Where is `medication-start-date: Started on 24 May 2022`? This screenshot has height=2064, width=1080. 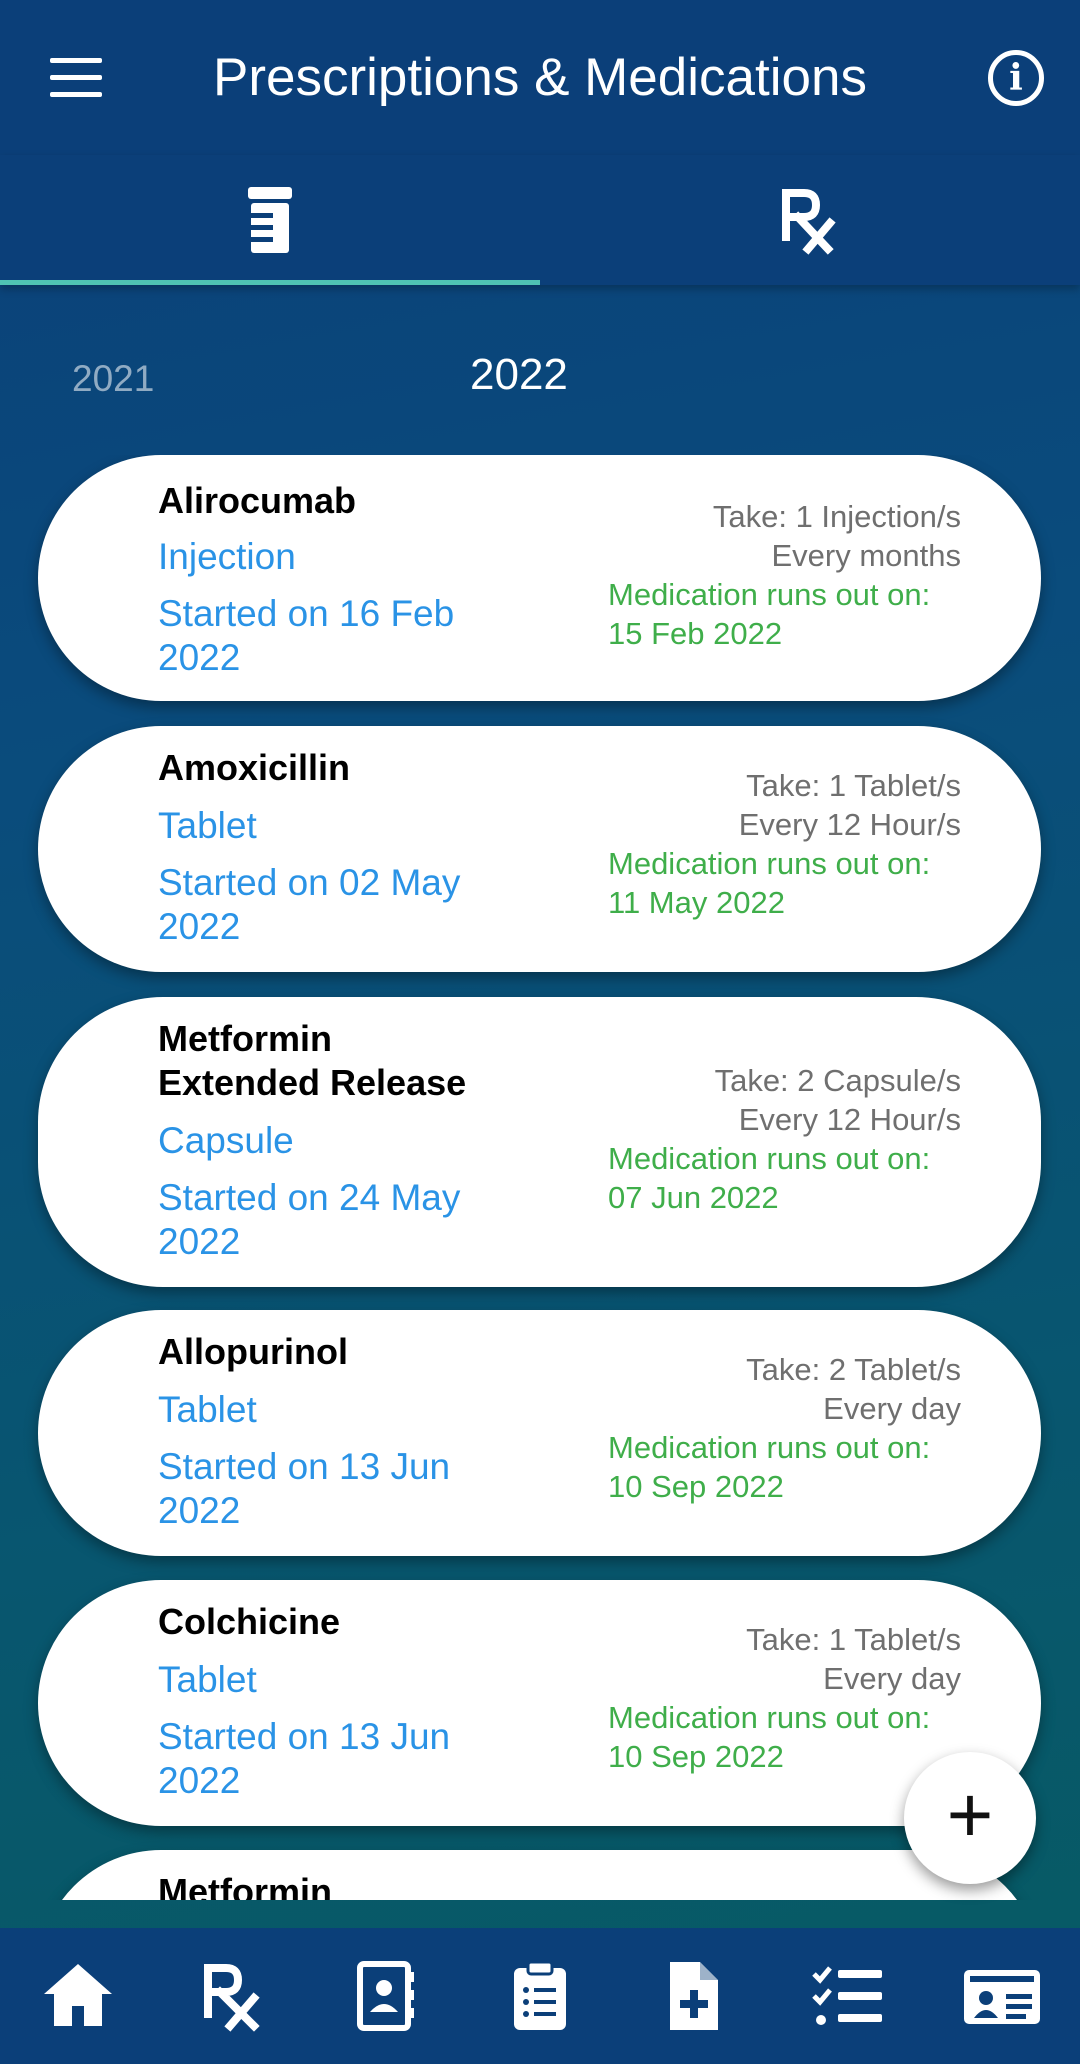
medication-start-date: Started on 24 May 2022 is located at coordinates (309, 1219).